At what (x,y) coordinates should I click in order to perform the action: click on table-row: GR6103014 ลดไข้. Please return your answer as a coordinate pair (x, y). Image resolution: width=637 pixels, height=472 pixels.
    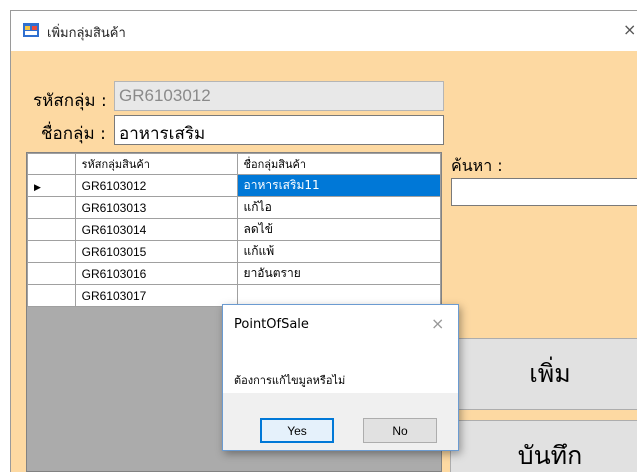
    Looking at the image, I should click on (234, 229).